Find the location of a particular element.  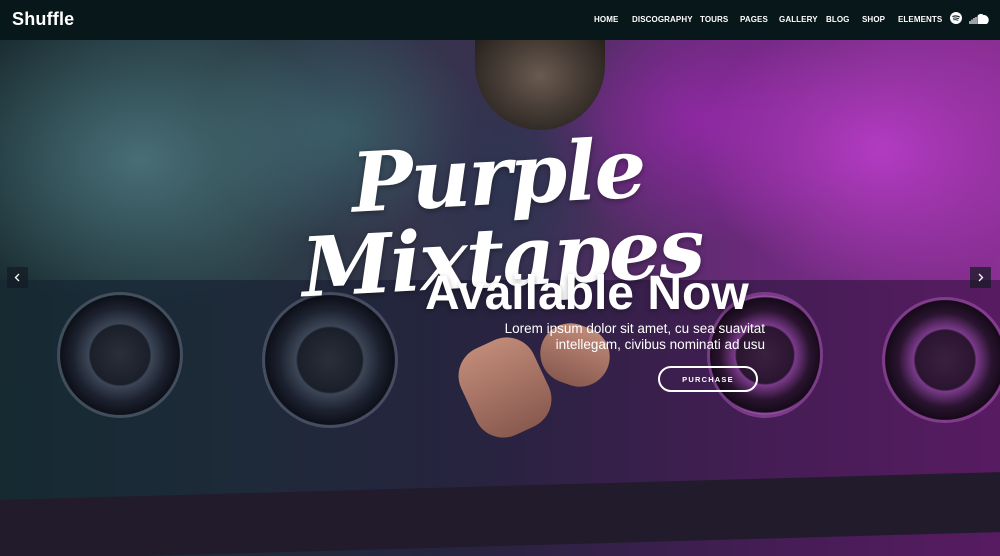

nav-blog: BLOG is located at coordinates (838, 19).